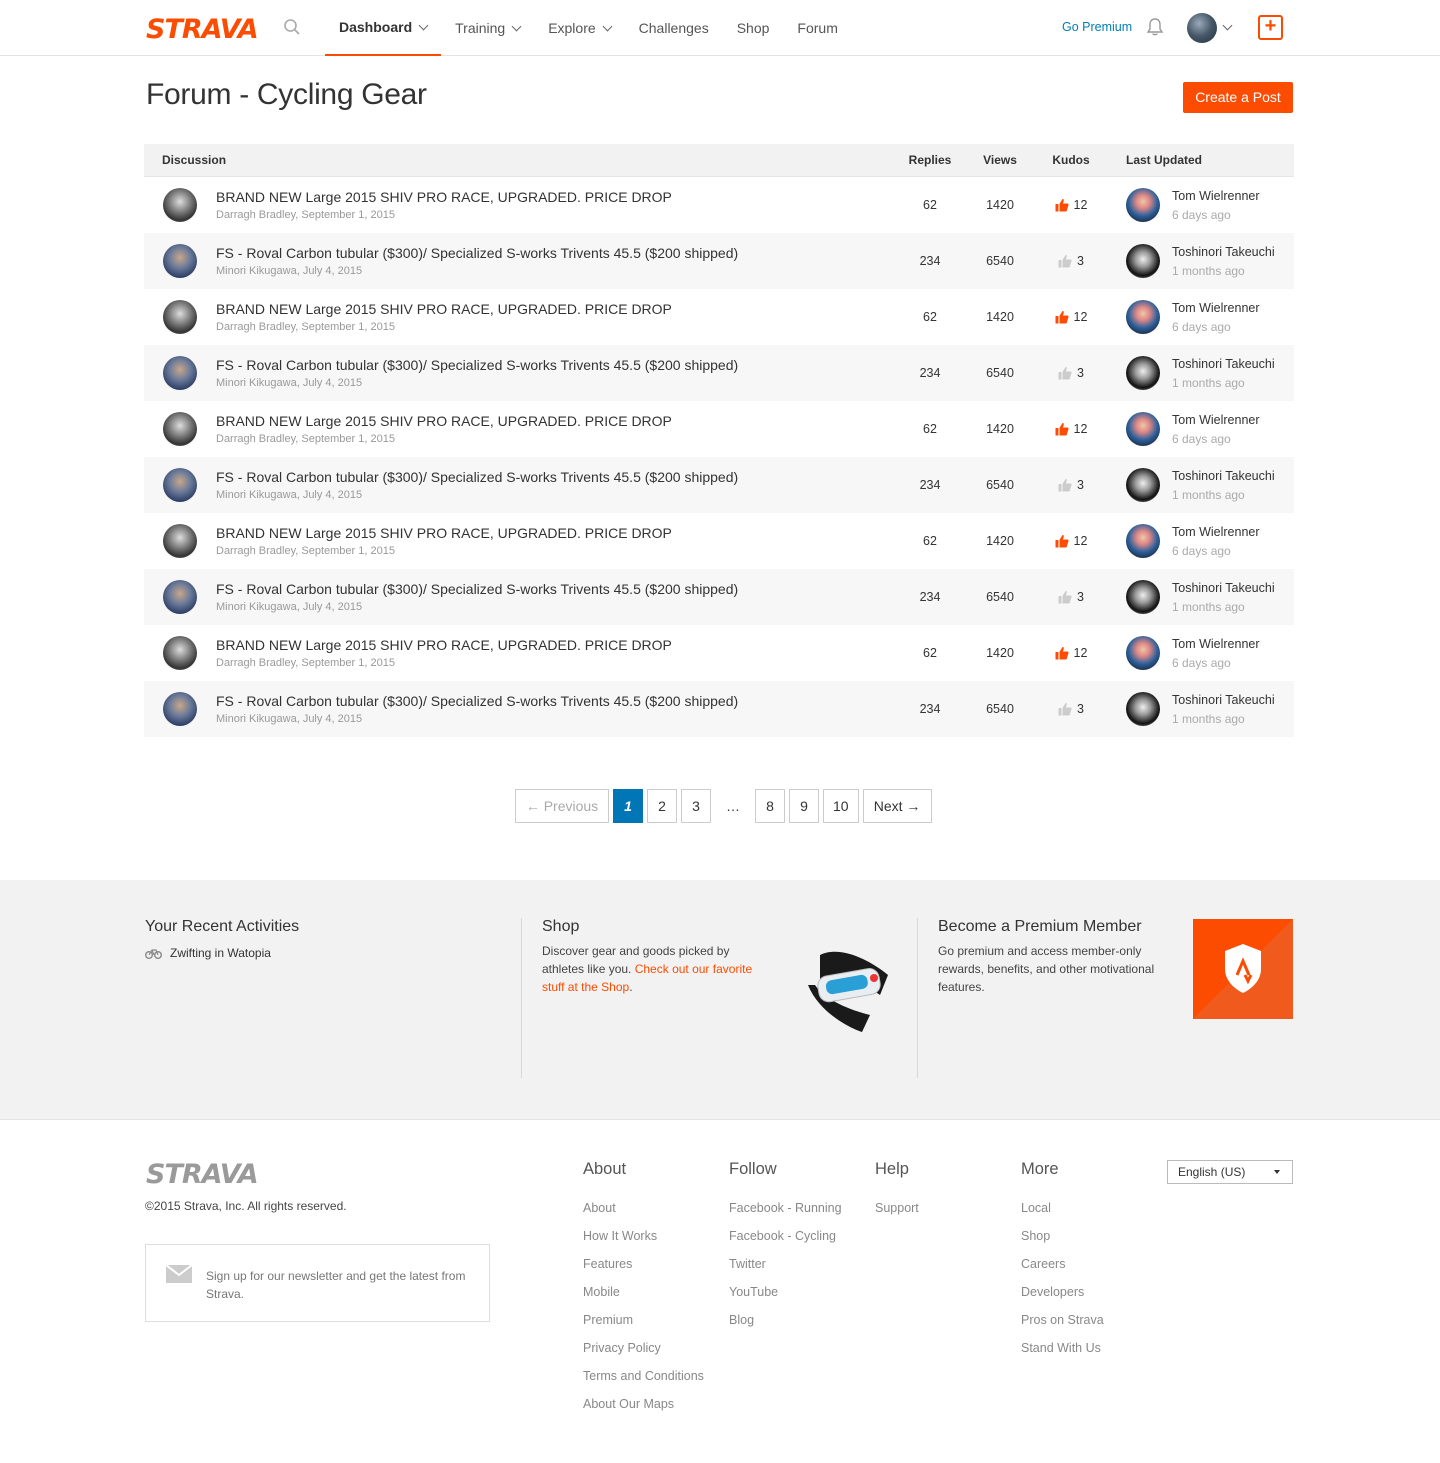 The height and width of the screenshot is (1463, 1440). Describe the element at coordinates (1227, 25) in the screenshot. I see `chevron-down-icon` at that location.